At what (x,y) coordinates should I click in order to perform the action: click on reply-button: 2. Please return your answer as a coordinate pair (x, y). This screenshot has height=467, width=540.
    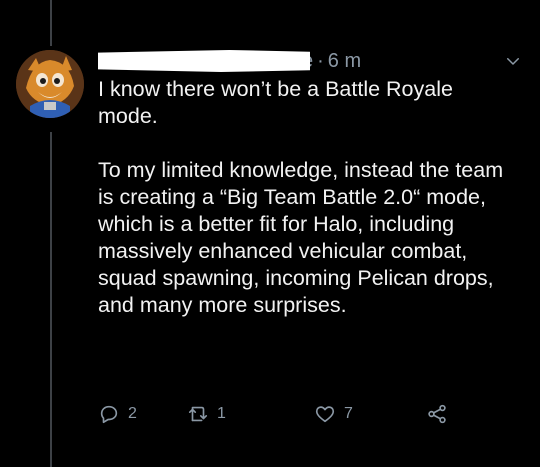
    Looking at the image, I should click on (117, 414).